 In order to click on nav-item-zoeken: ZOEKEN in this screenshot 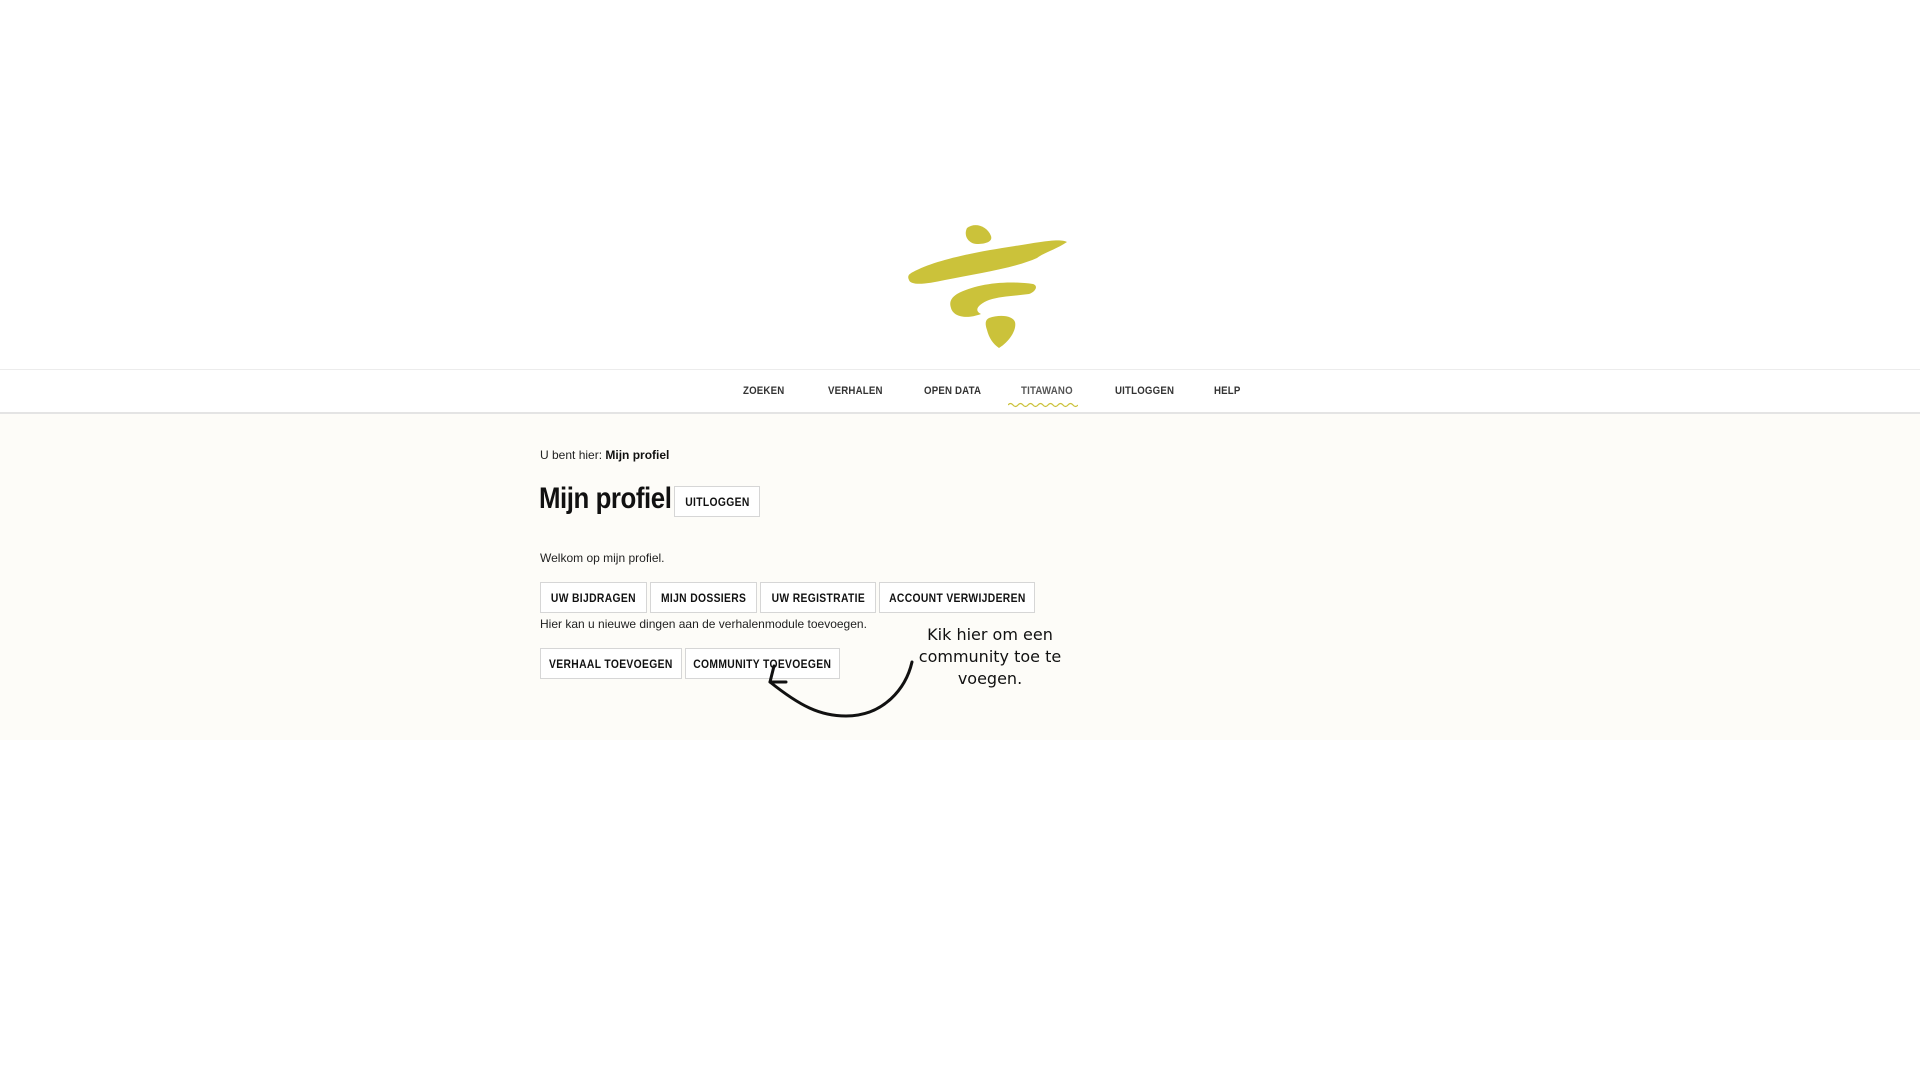, I will do `click(763, 391)`.